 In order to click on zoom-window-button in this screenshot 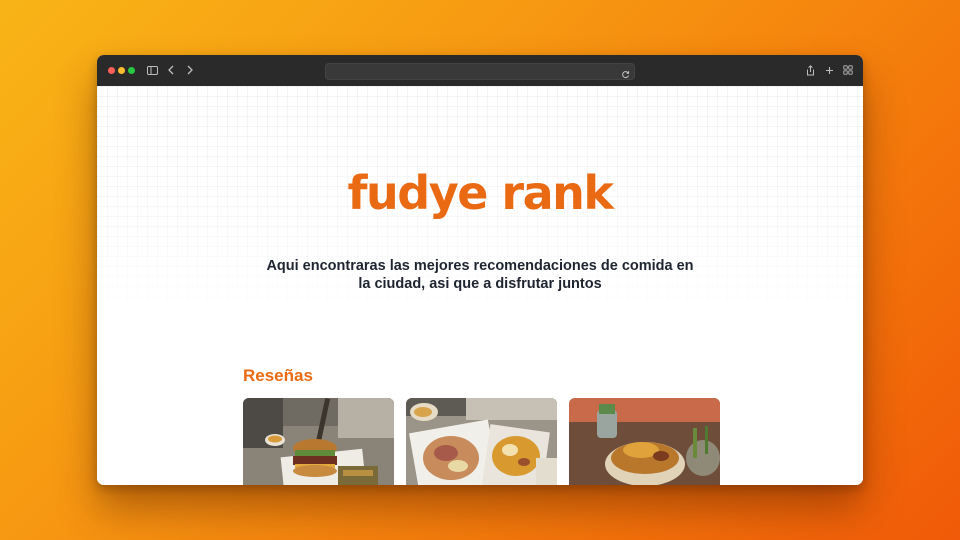, I will do `click(131, 70)`.